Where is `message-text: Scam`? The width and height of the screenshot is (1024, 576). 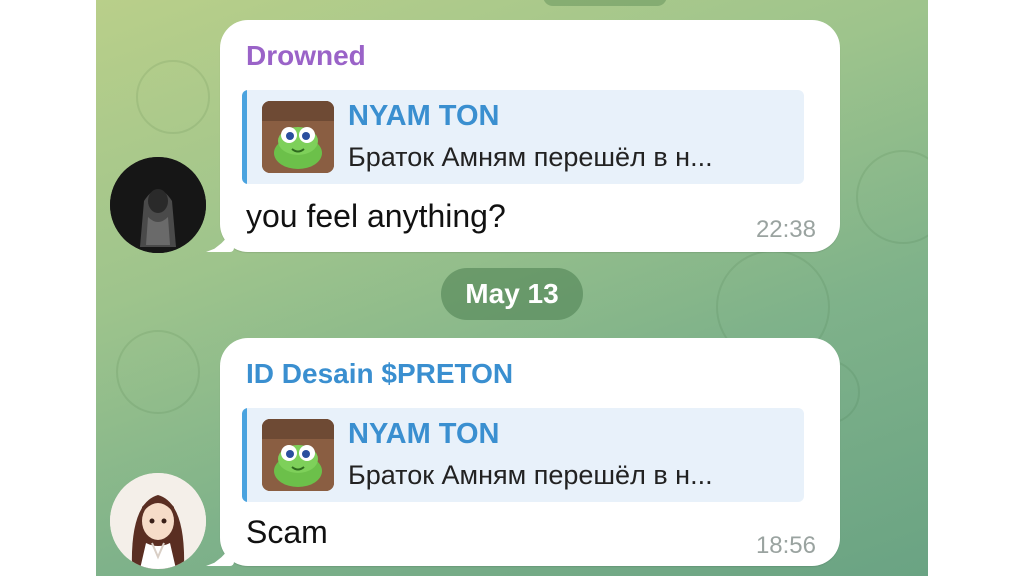
message-text: Scam is located at coordinates (287, 532).